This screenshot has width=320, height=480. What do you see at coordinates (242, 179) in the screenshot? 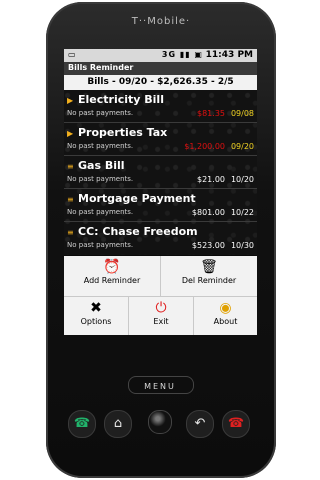
I see `bill-date: 10/20` at bounding box center [242, 179].